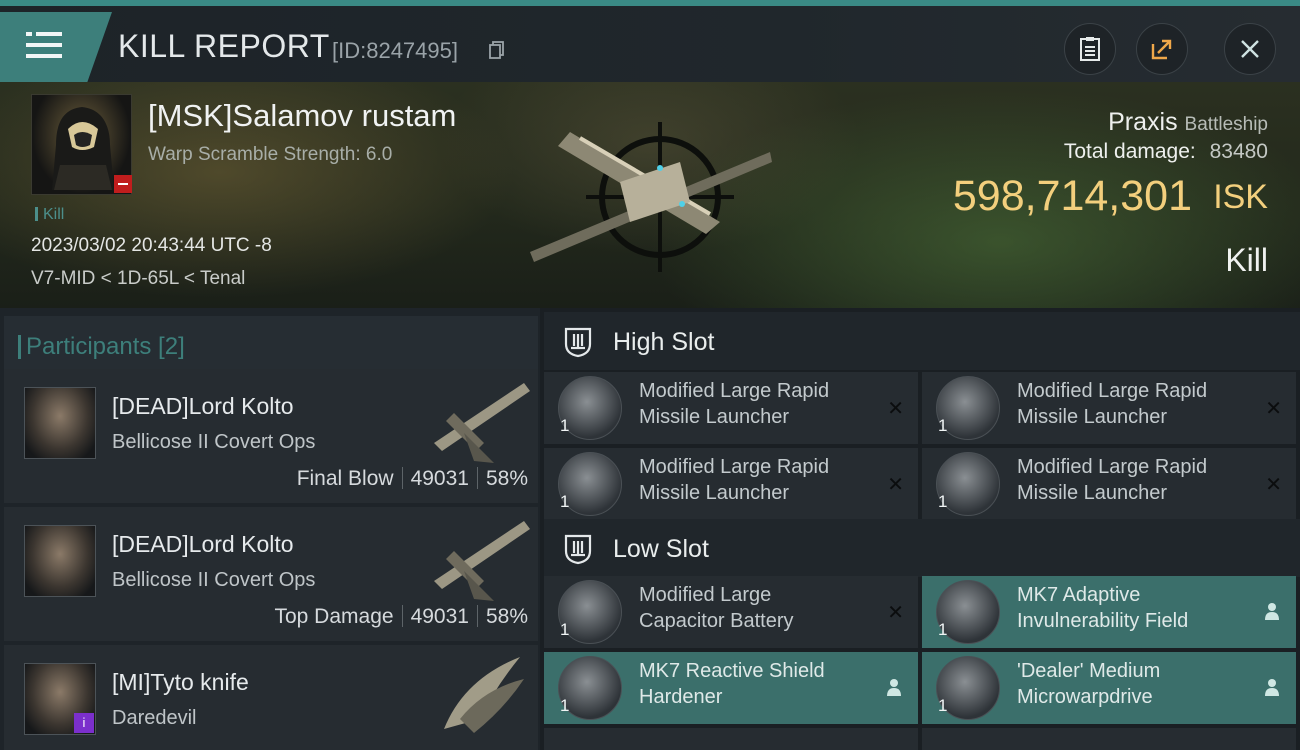  I want to click on module-item: 1 MK7 Adaptive Invulnerability Field, so click(1109, 612).